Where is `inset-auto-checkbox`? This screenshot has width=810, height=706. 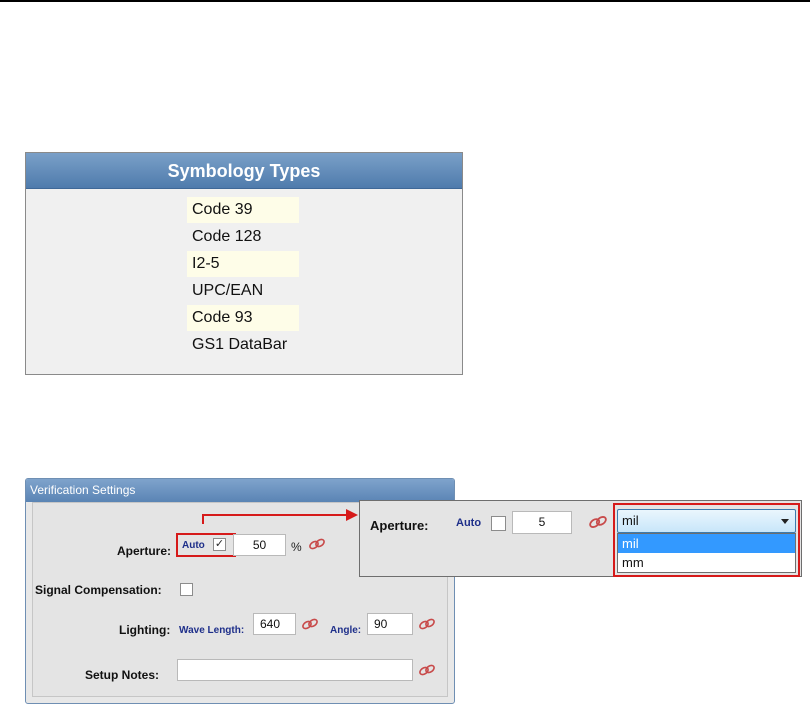 inset-auto-checkbox is located at coordinates (498, 523).